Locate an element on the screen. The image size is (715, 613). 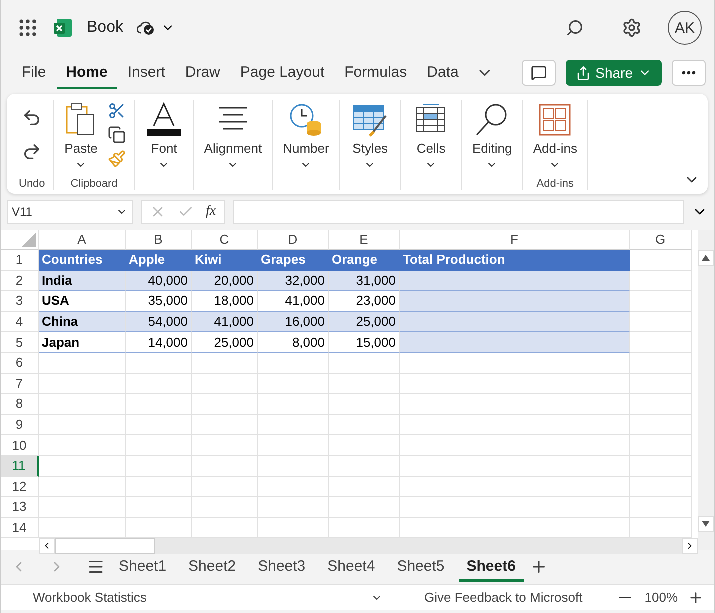
settings-icon is located at coordinates (632, 28).